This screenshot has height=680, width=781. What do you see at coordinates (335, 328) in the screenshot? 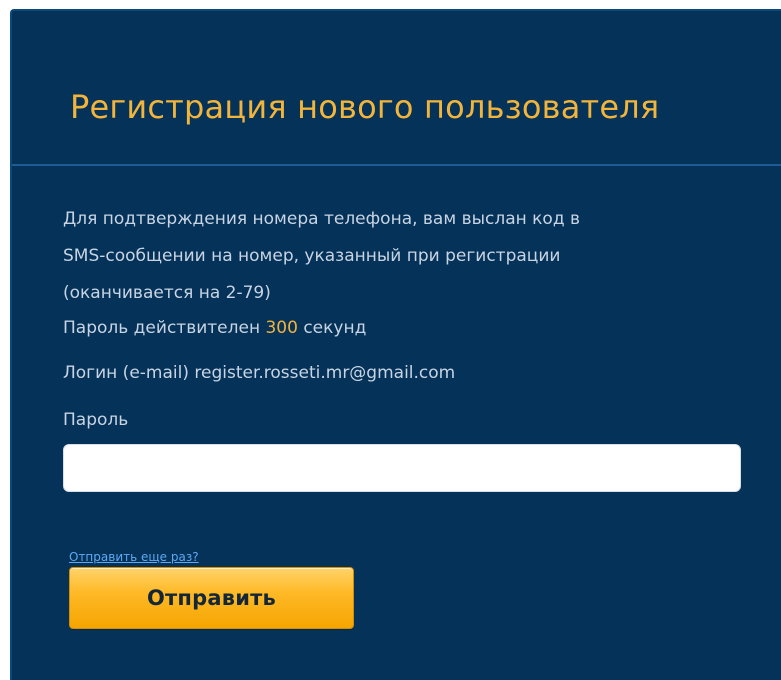
I see `password-validity-suffix: секунд` at bounding box center [335, 328].